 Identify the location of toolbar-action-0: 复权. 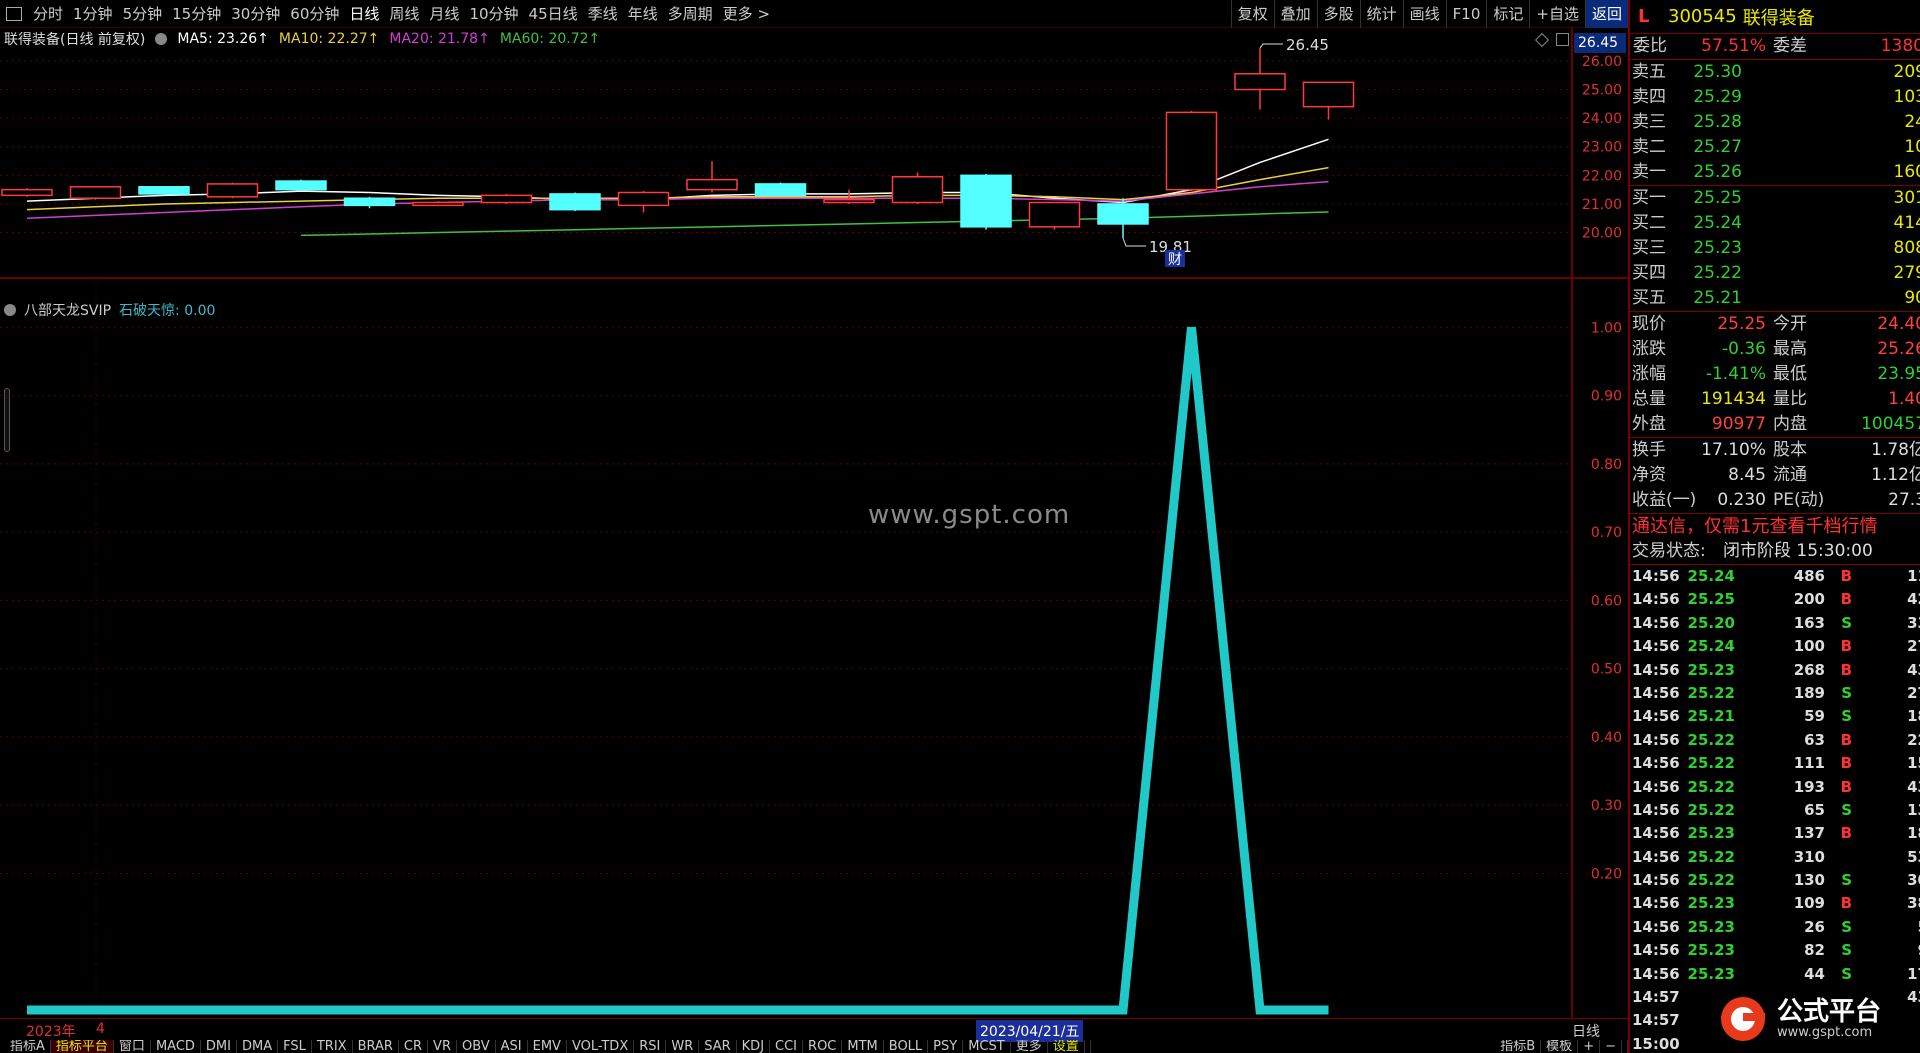
(1252, 14).